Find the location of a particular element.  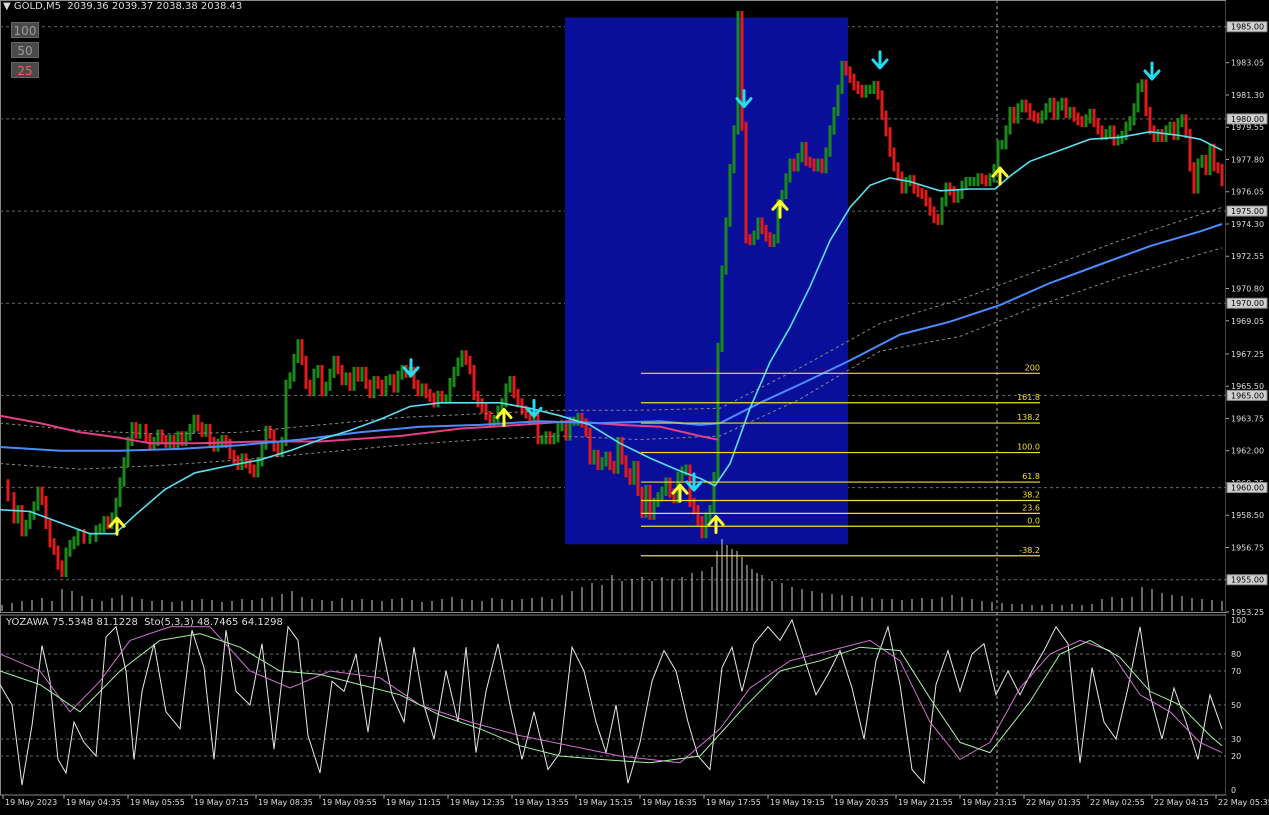

price-axis-label: 1956.75 is located at coordinates (1247, 547).